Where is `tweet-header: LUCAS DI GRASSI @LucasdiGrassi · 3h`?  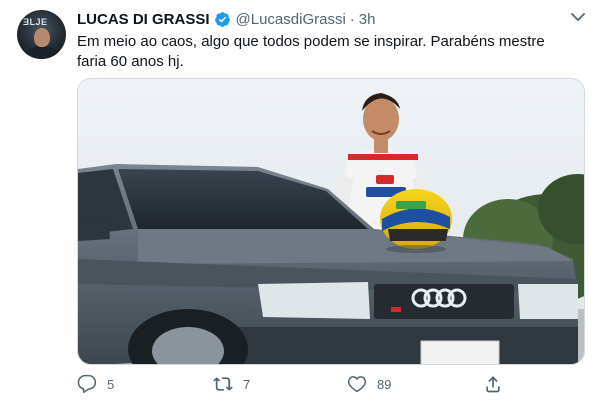 tweet-header: LUCAS DI GRASSI @LucasdiGrassi · 3h is located at coordinates (226, 19).